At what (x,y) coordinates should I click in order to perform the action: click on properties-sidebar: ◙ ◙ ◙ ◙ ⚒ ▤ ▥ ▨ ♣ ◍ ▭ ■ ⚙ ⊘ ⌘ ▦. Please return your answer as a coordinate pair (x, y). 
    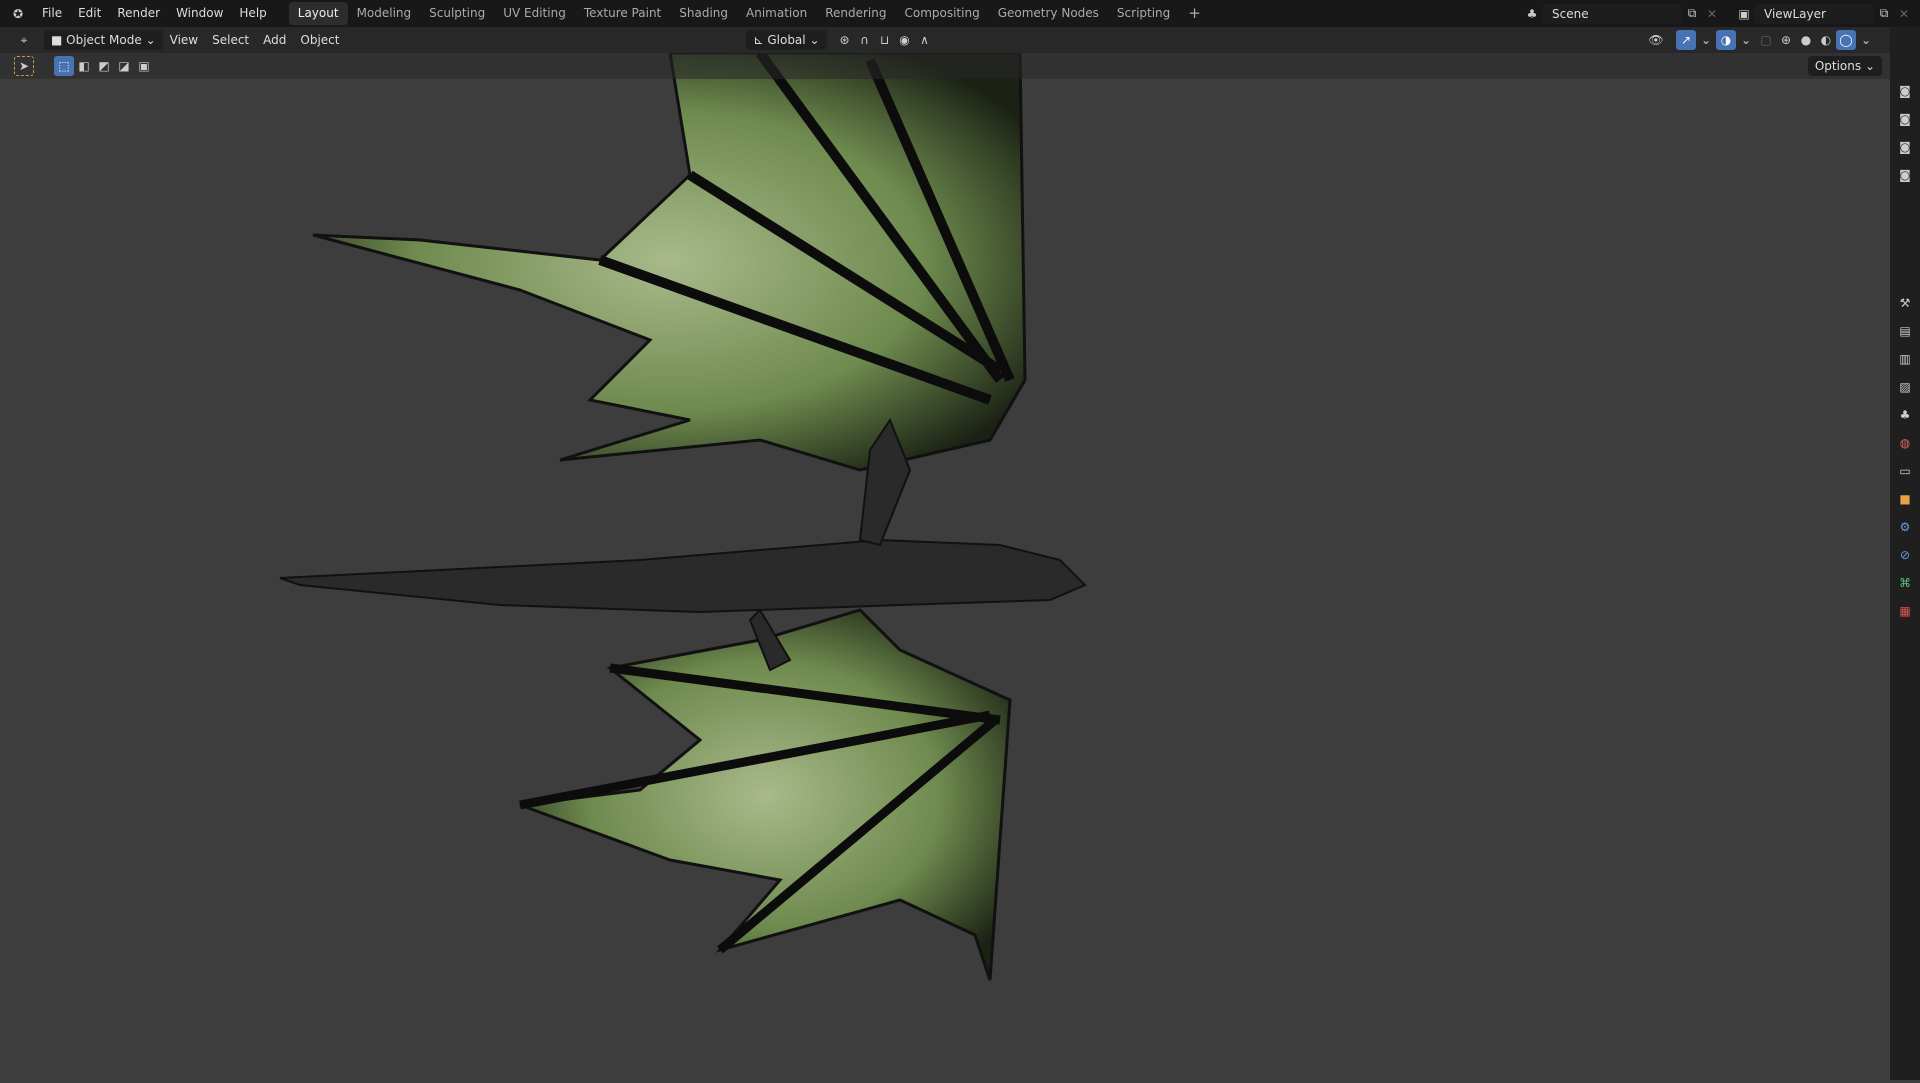
    Looking at the image, I should click on (1905, 553).